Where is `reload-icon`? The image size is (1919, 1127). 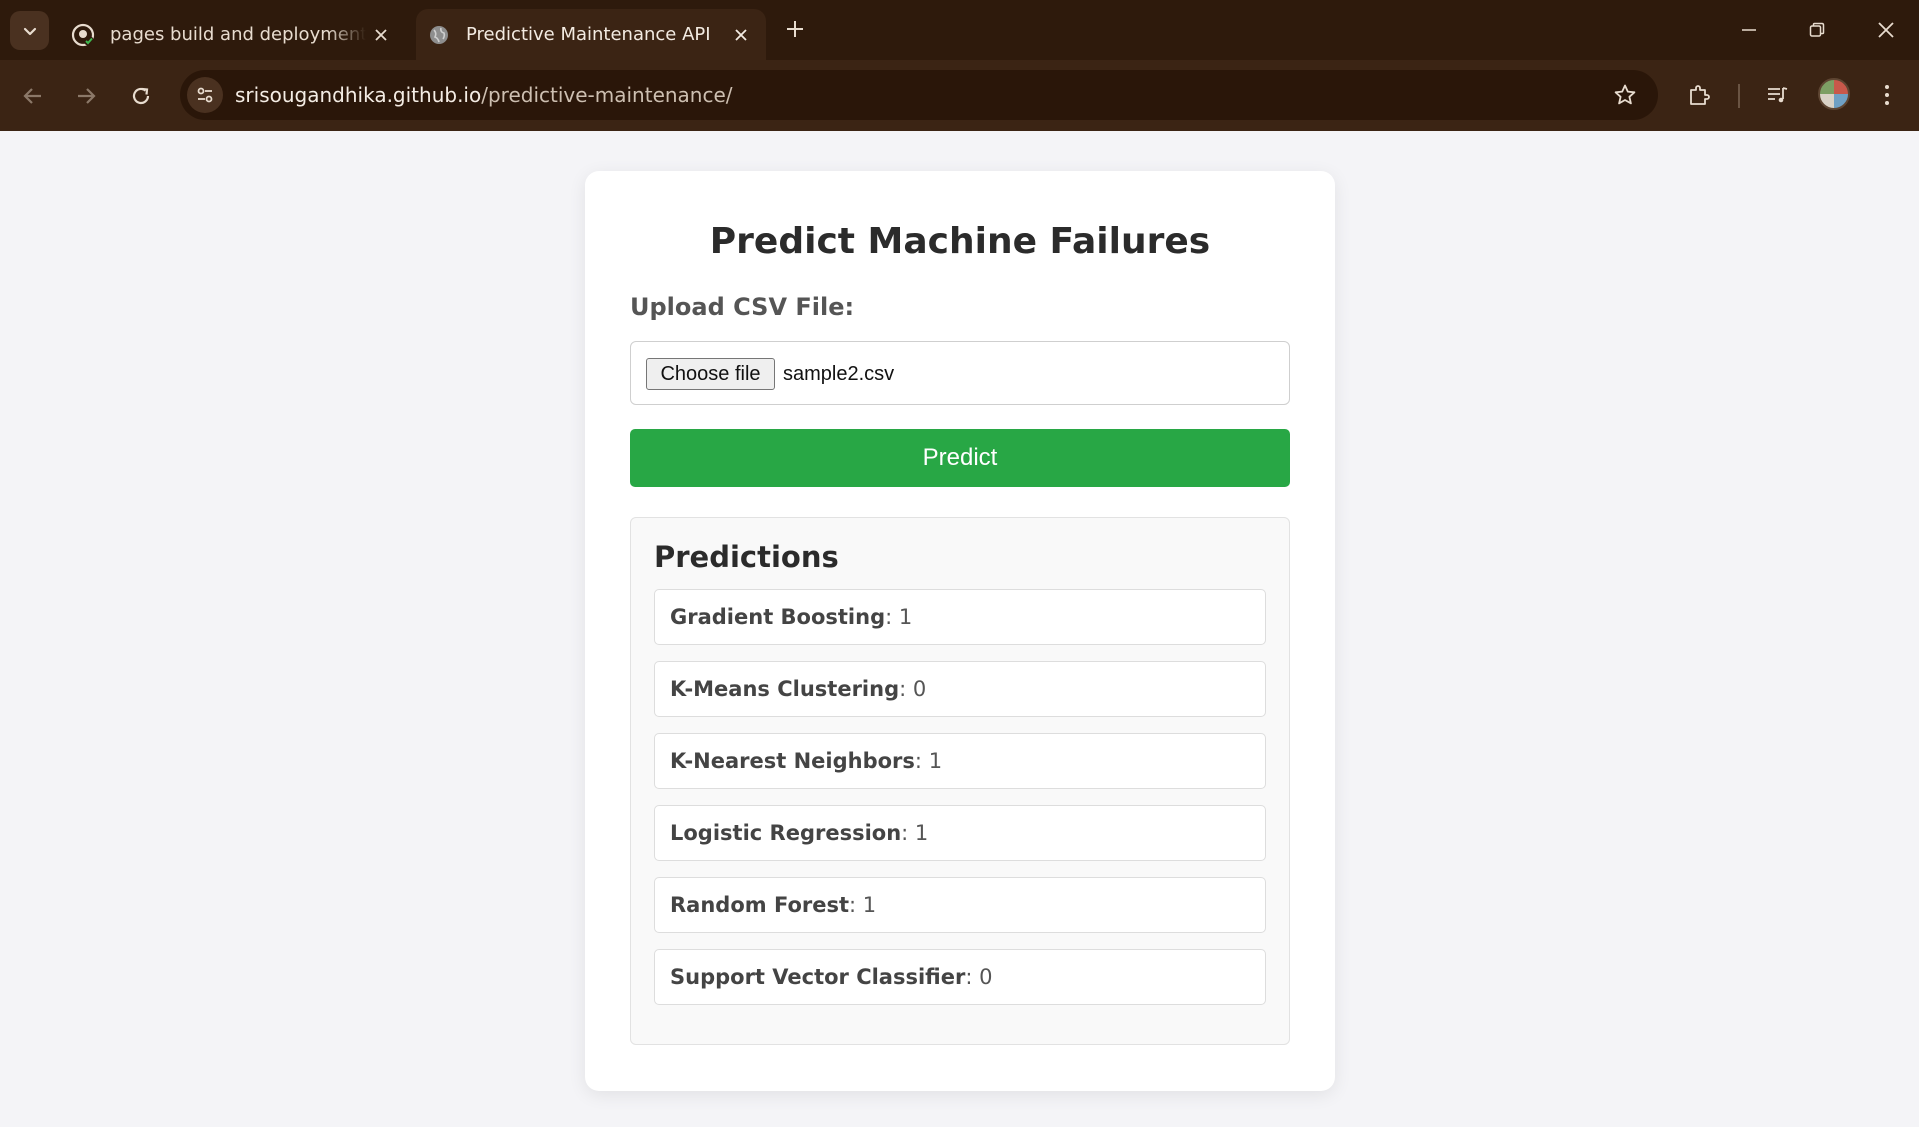 reload-icon is located at coordinates (141, 96).